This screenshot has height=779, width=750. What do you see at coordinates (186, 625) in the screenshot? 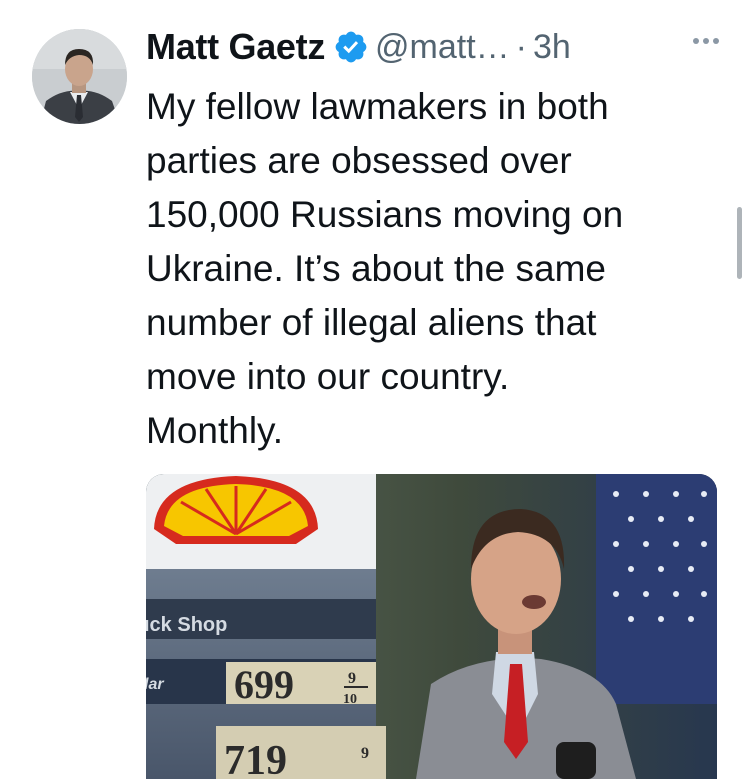
I see `sign-text-1: ıck Shop` at bounding box center [186, 625].